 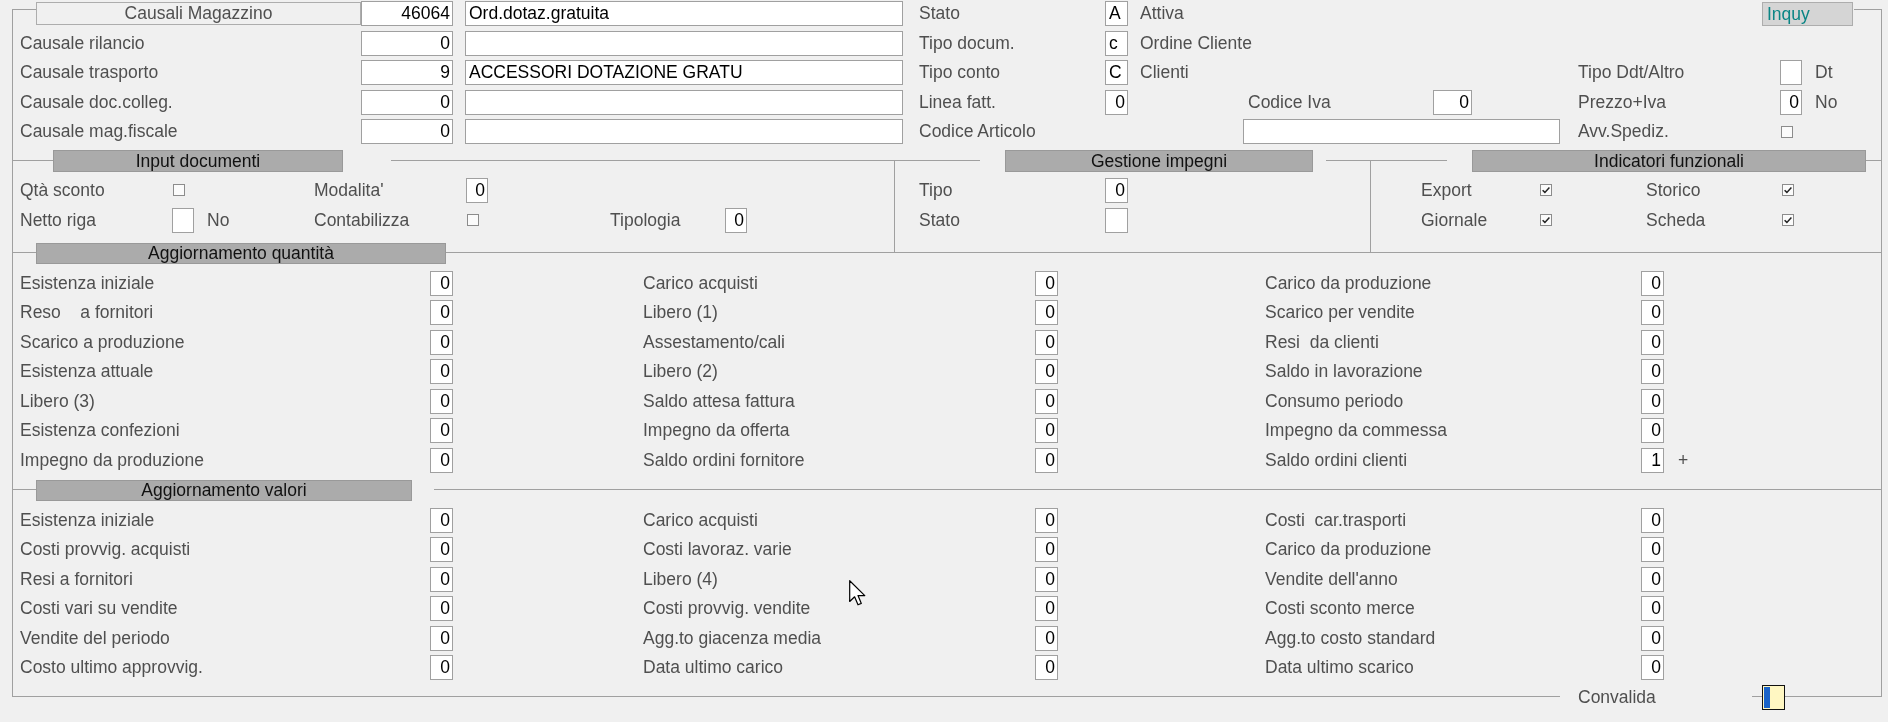 What do you see at coordinates (63, 190) in the screenshot?
I see `field-label: Qtà sconto` at bounding box center [63, 190].